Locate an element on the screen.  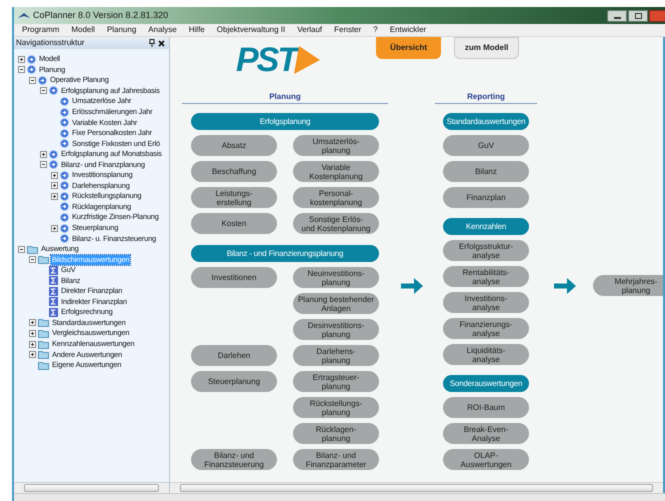
menu-item: Objektverwaltung II is located at coordinates (251, 30).